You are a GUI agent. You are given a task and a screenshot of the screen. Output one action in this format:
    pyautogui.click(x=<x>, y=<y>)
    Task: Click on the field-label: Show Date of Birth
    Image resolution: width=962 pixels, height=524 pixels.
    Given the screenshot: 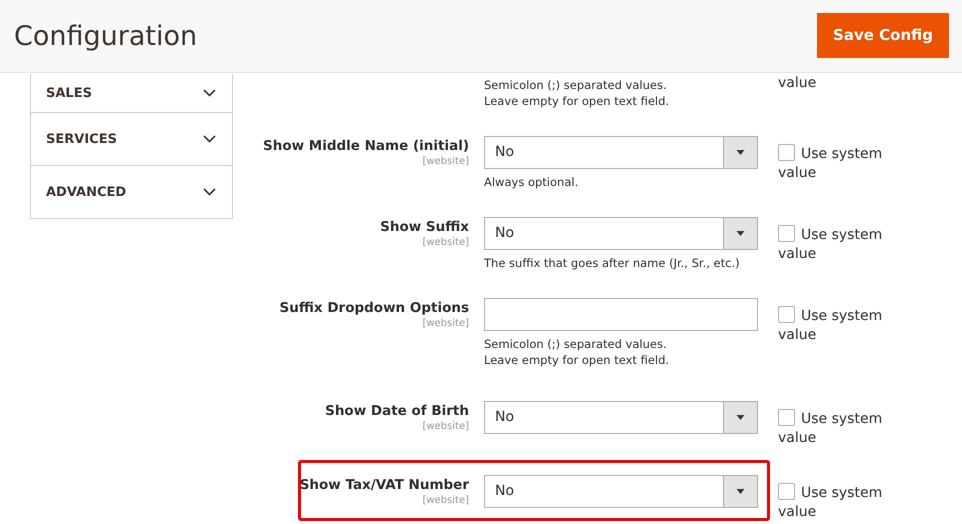 What is the action you would take?
    pyautogui.click(x=397, y=411)
    